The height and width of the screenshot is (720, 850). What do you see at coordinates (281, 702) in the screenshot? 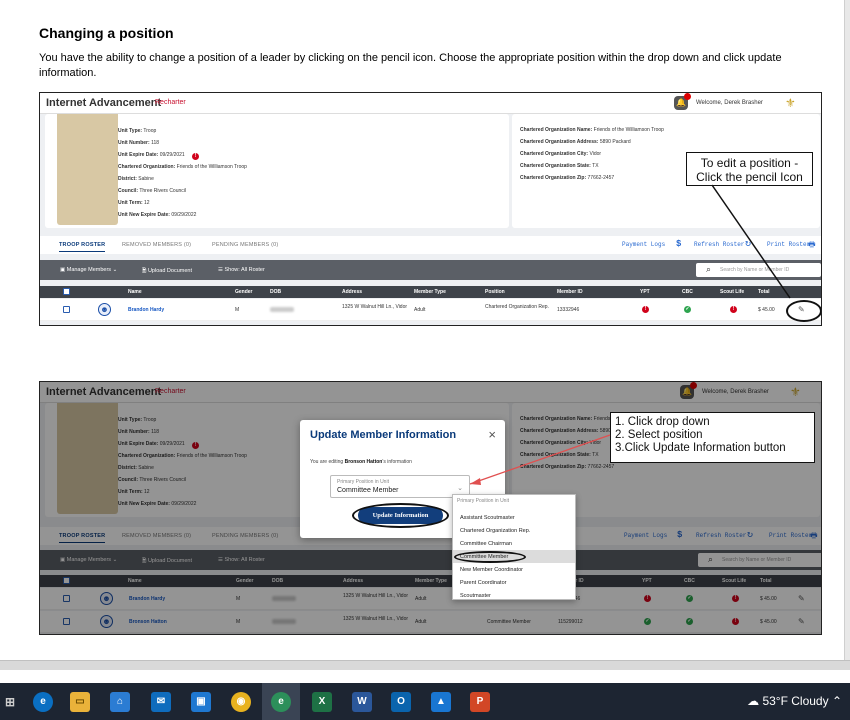
I see `edge-dev-icon: e` at bounding box center [281, 702].